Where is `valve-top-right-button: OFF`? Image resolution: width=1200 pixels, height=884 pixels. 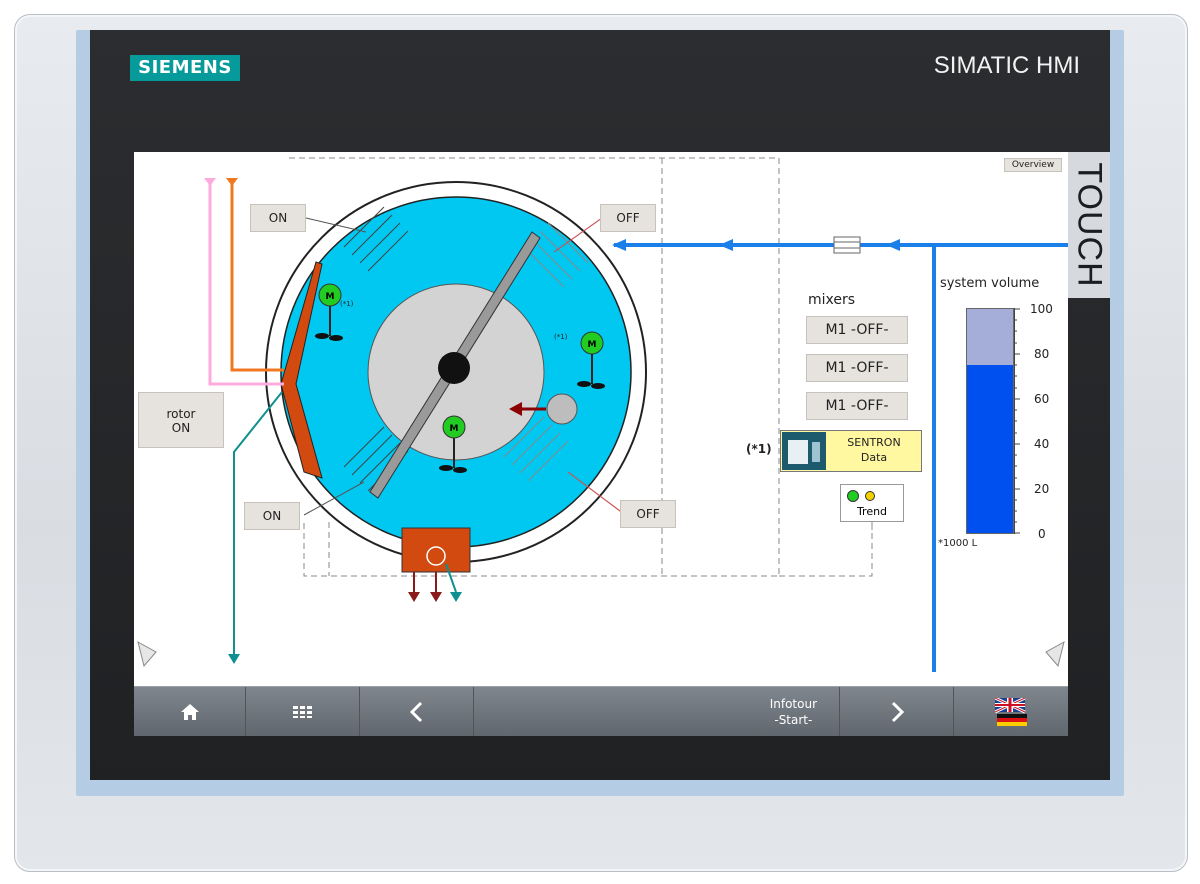
valve-top-right-button: OFF is located at coordinates (628, 218).